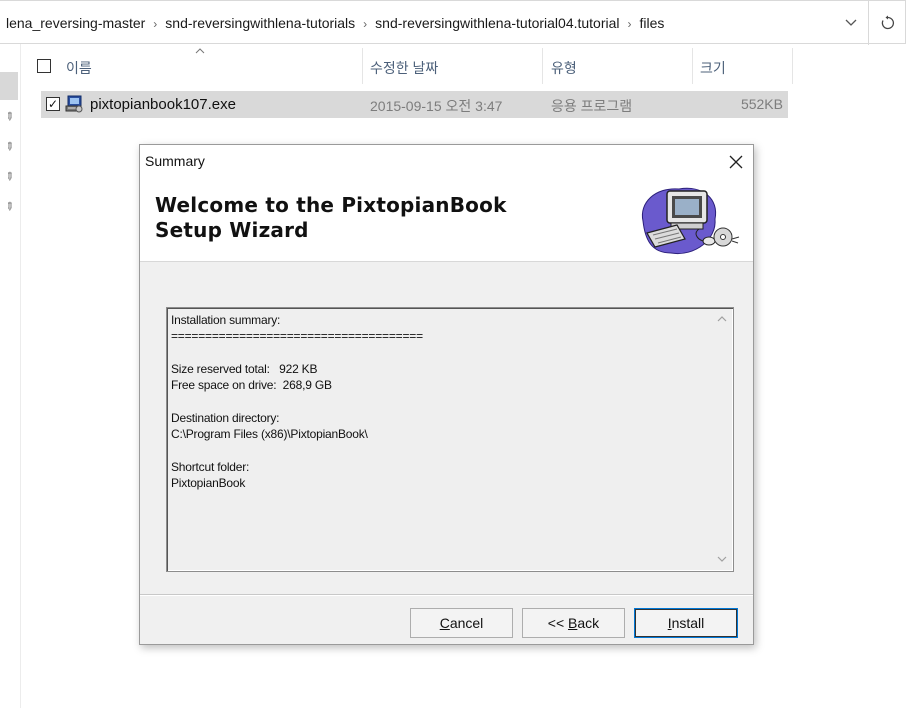  What do you see at coordinates (208, 482) in the screenshot?
I see `summary-line: PixtopianBook` at bounding box center [208, 482].